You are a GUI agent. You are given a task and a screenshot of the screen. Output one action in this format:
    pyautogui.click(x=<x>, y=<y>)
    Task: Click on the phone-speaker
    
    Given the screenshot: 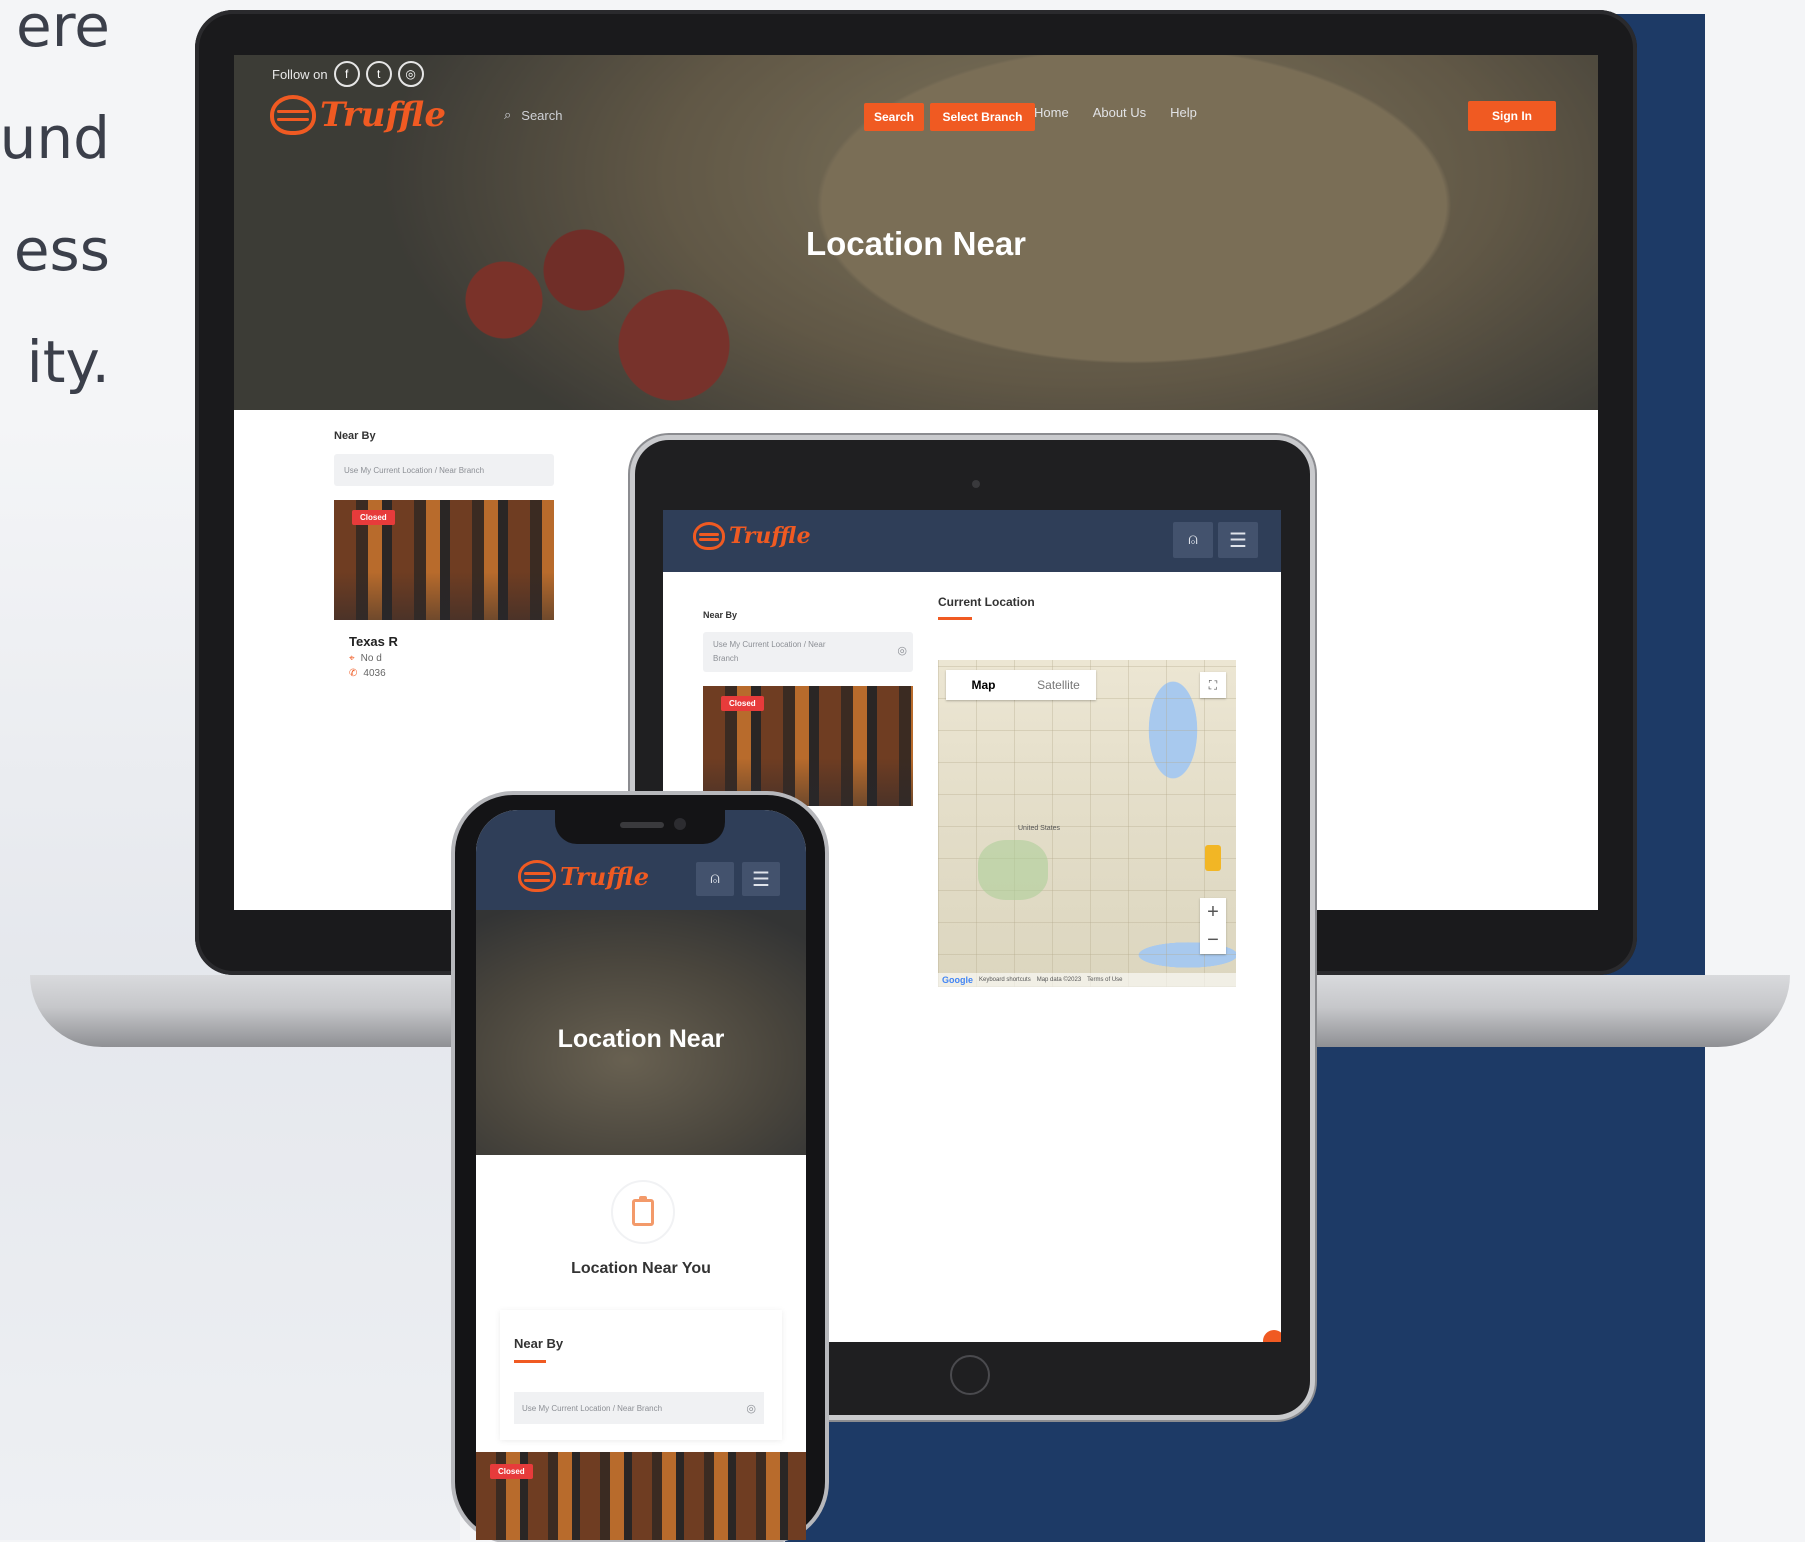 What is the action you would take?
    pyautogui.click(x=642, y=825)
    